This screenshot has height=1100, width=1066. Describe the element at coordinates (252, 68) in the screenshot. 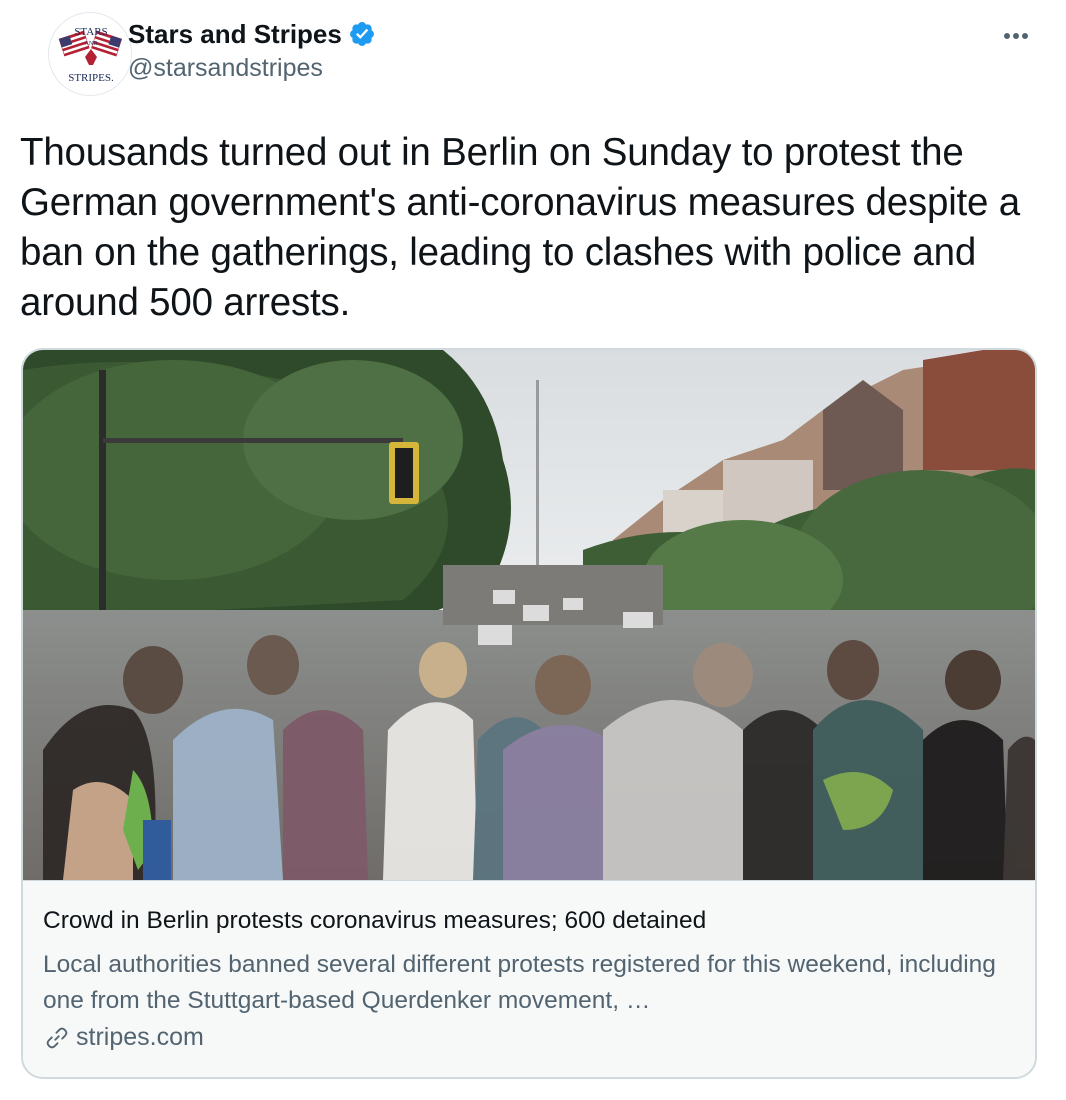

I see `author-handle: @starsandstripes` at that location.